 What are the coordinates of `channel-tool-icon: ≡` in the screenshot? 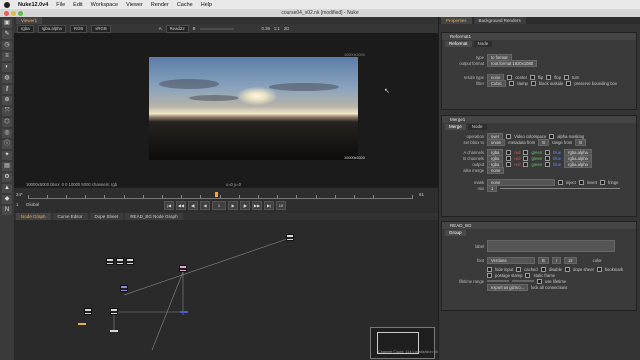 It's located at (7, 56).